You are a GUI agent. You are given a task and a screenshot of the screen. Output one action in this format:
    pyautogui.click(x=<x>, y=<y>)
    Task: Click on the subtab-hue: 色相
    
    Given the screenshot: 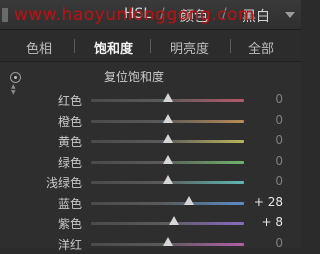 What is the action you would take?
    pyautogui.click(x=39, y=47)
    